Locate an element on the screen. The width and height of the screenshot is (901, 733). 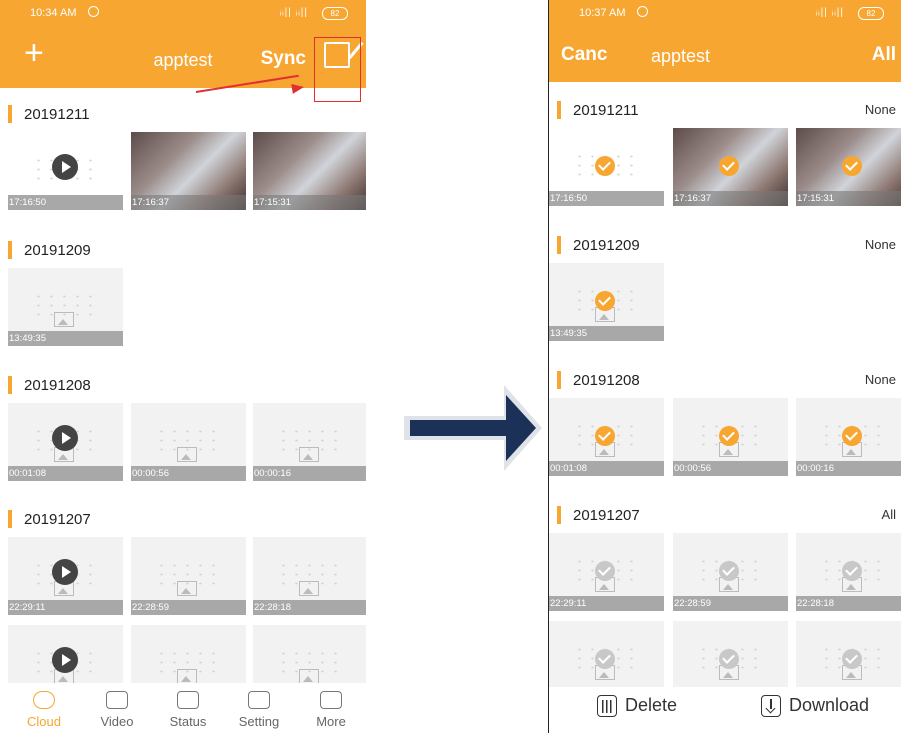
delete-button: Delete is located at coordinates (637, 706).